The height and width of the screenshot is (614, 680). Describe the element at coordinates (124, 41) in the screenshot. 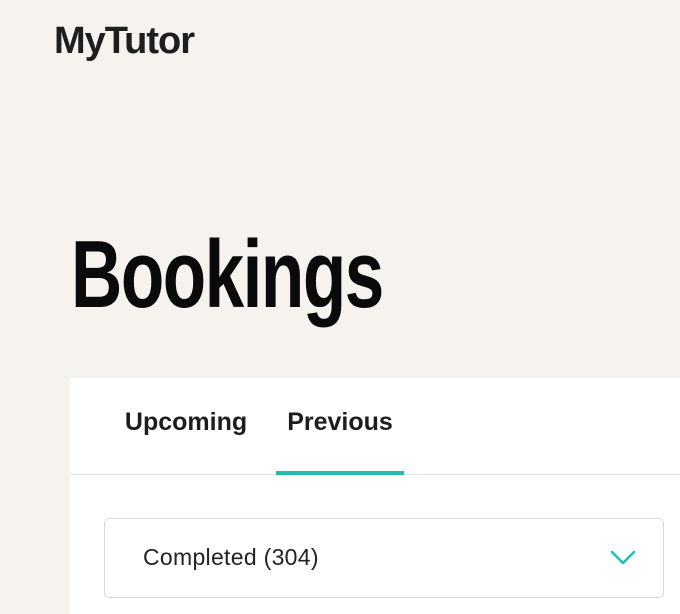

I see `mytutor-logo: MyTutor` at that location.